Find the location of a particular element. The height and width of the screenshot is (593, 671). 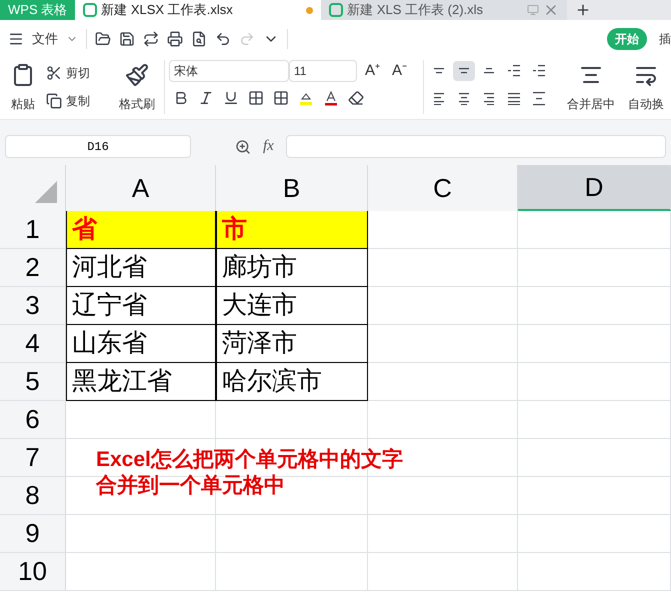

formula-field is located at coordinates (476, 146).